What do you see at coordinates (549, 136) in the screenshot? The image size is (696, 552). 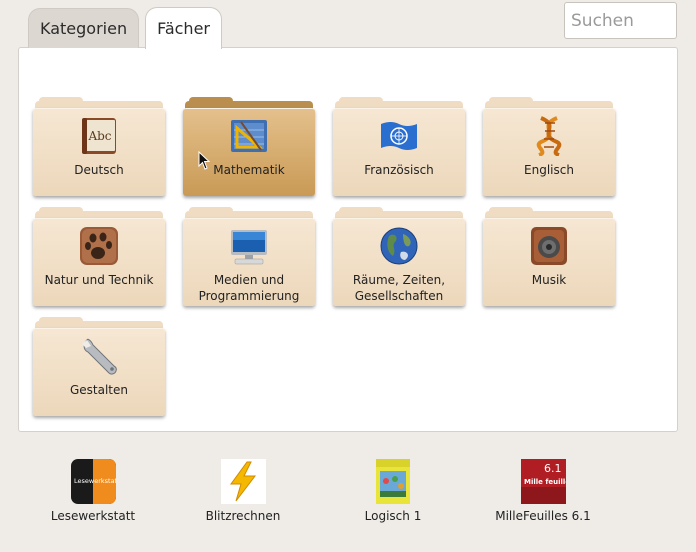 I see `dna-icon` at bounding box center [549, 136].